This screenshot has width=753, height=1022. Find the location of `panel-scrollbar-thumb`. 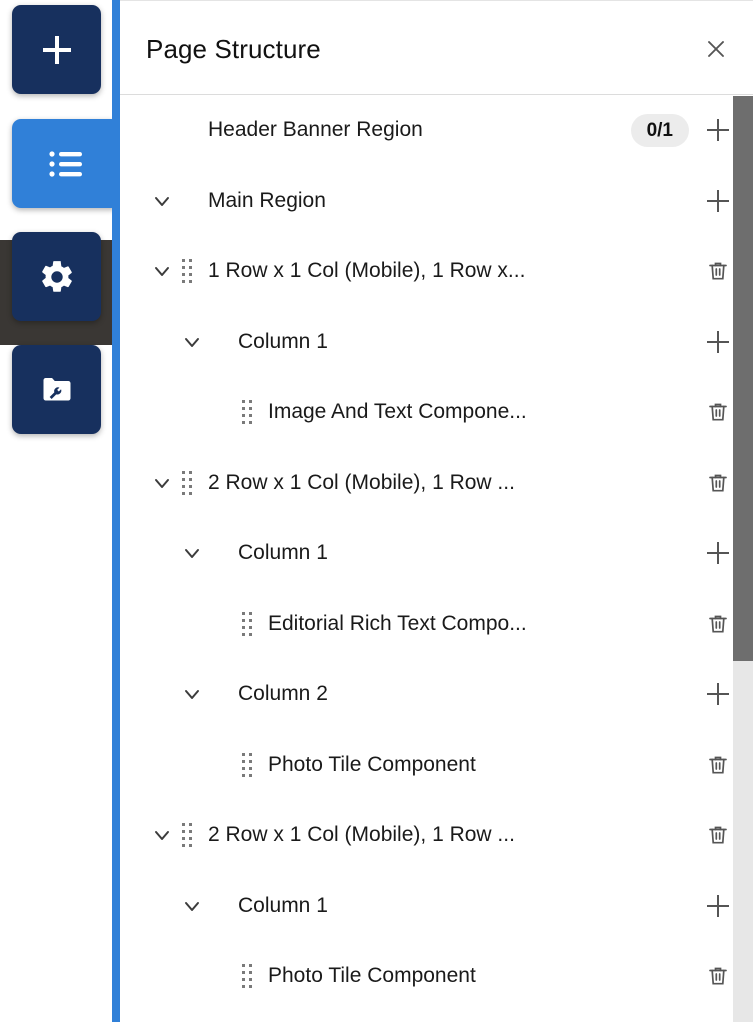

panel-scrollbar-thumb is located at coordinates (743, 378).